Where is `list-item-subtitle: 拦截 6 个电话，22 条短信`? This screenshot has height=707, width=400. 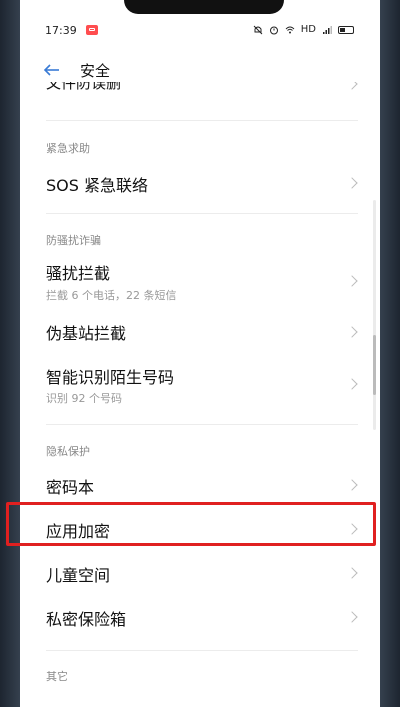
list-item-subtitle: 拦截 6 个电话，22 条短信 is located at coordinates (111, 295).